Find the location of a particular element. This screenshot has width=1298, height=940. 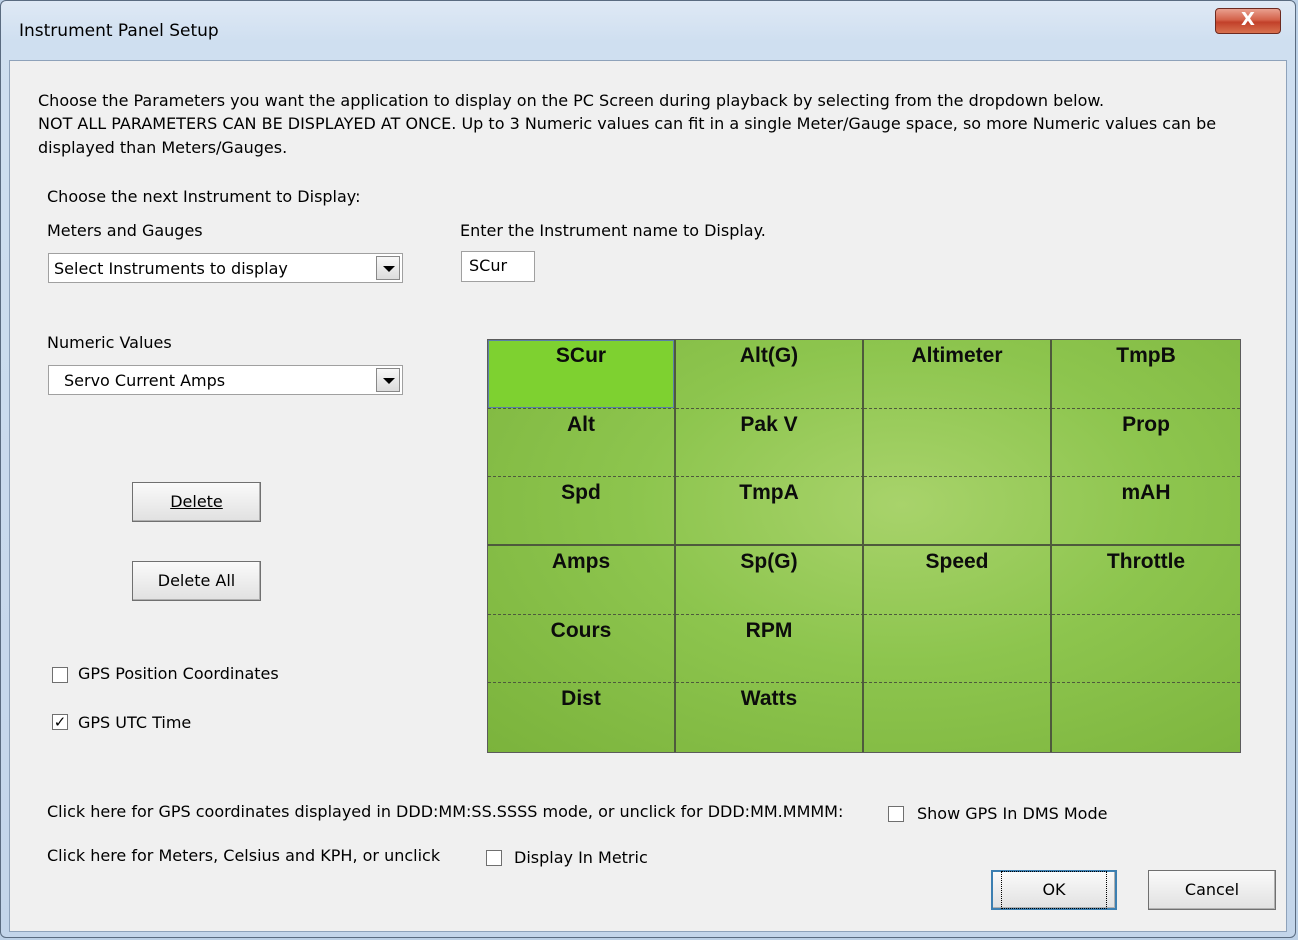

close-button: X is located at coordinates (1248, 21).